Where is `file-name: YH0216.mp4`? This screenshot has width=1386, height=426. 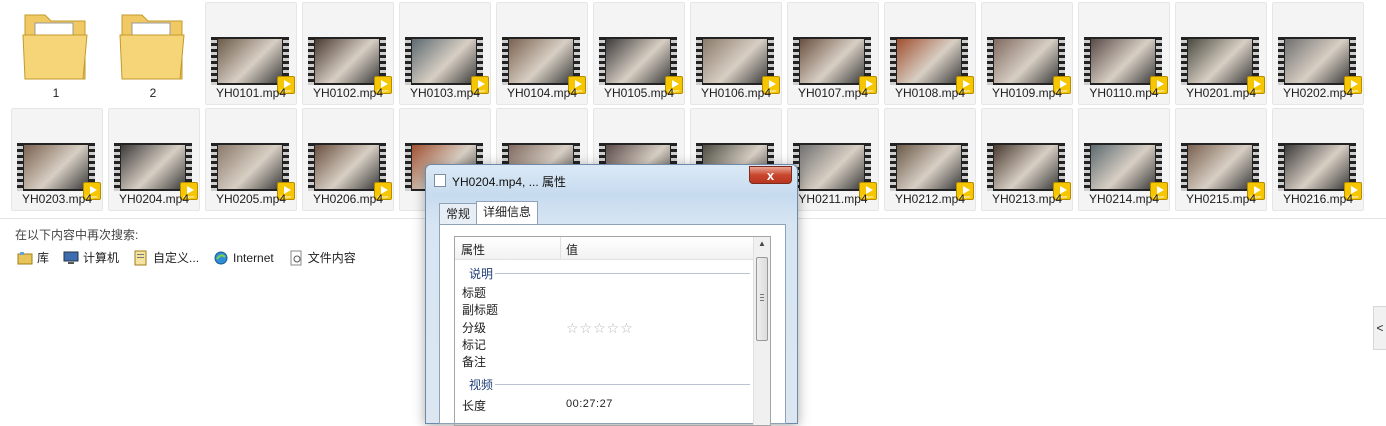
file-name: YH0216.mp4 is located at coordinates (1318, 199).